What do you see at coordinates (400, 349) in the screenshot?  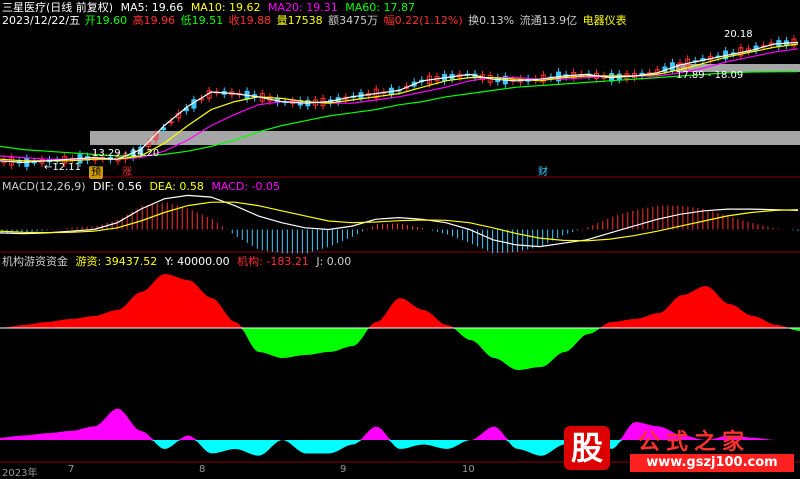 I see `outflow-fund-area` at bounding box center [400, 349].